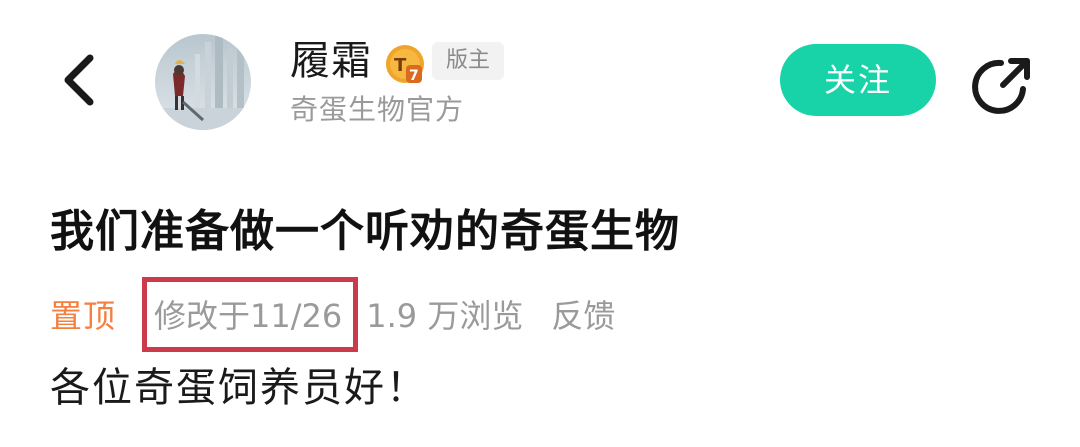 The height and width of the screenshot is (447, 1080). Describe the element at coordinates (377, 109) in the screenshot. I see `author-subtitle: 奇蛋生物官方` at that location.